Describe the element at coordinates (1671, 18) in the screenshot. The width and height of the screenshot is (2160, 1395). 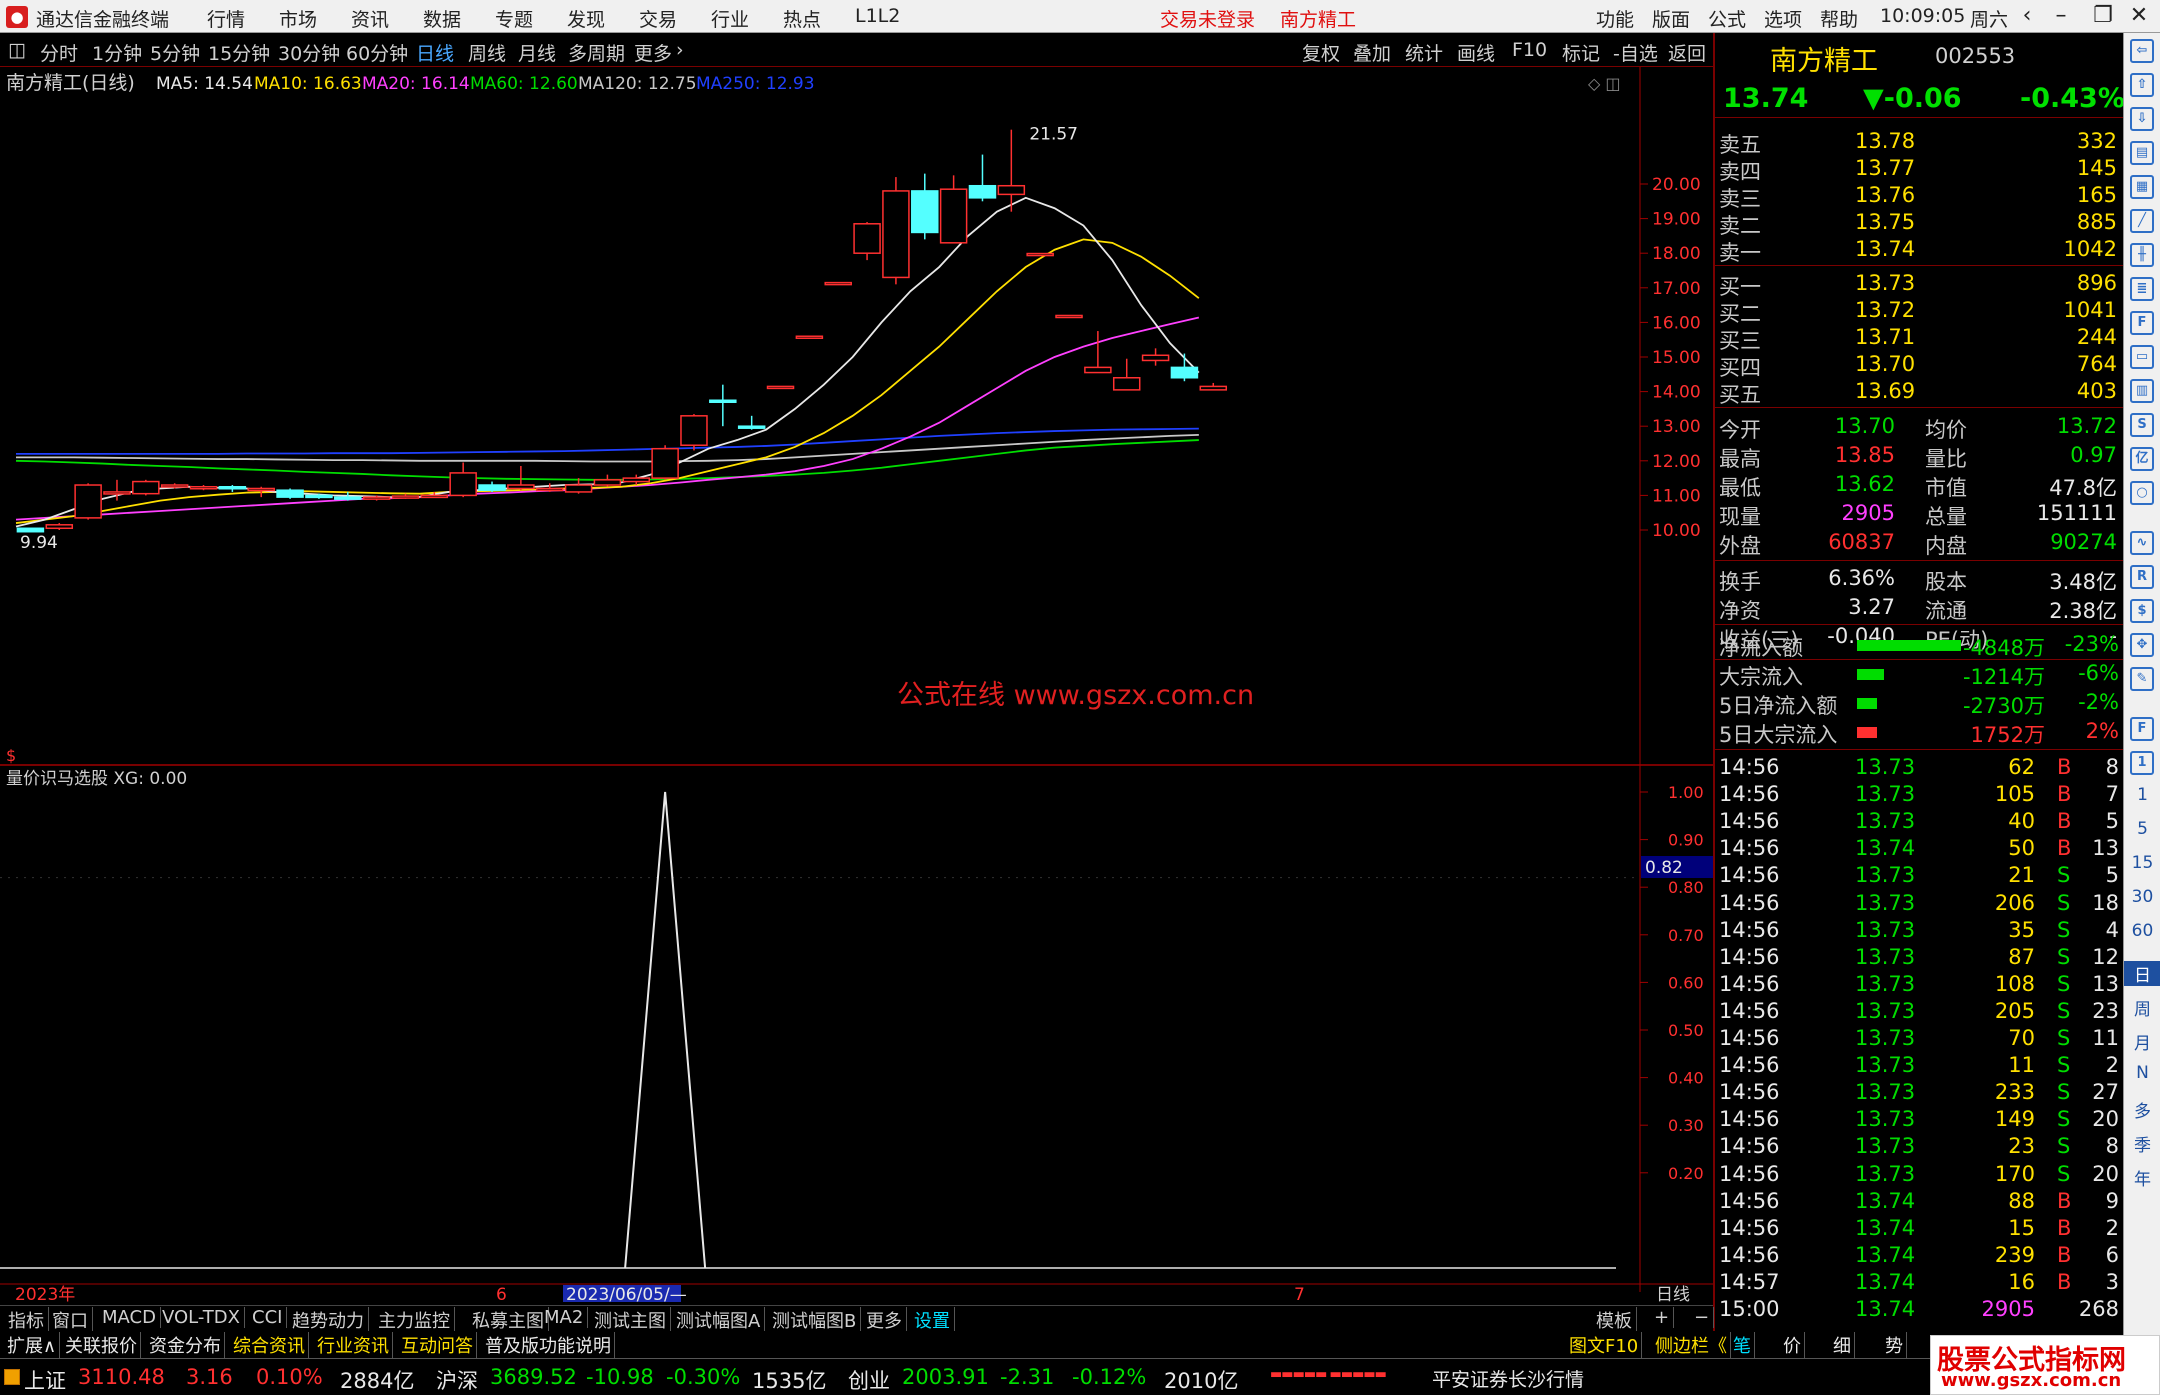
I see `menu-item-banmian: 版面` at that location.